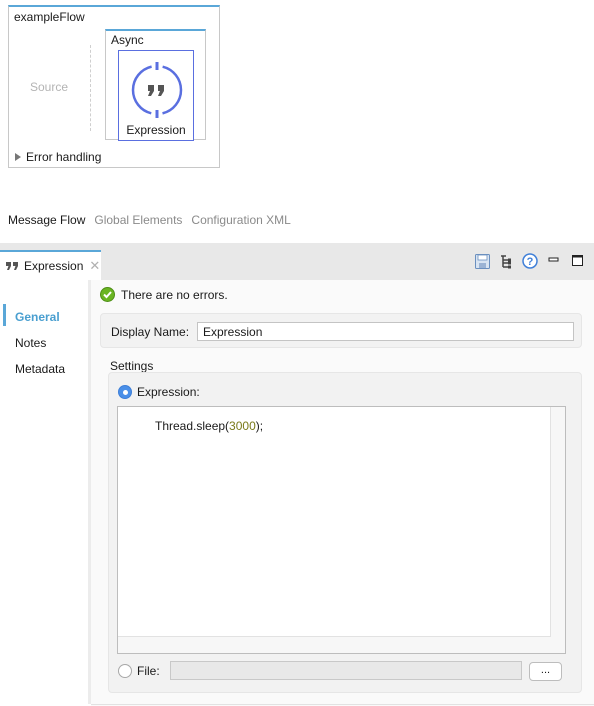 Image resolution: width=594 pixels, height=706 pixels. I want to click on help-icon: ?, so click(530, 261).